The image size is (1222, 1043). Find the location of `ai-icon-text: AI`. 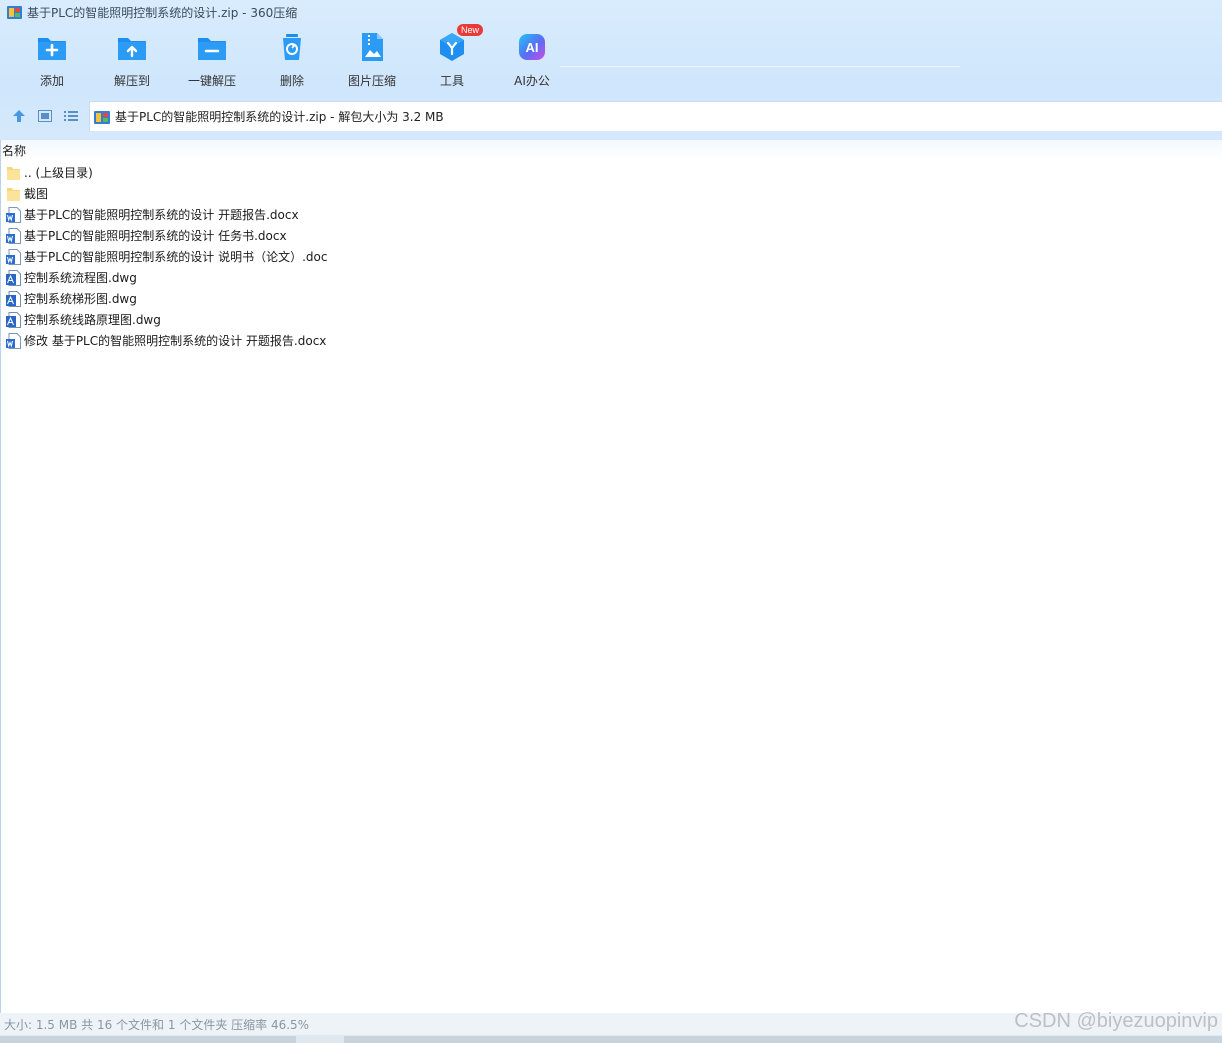

ai-icon-text: AI is located at coordinates (532, 47).